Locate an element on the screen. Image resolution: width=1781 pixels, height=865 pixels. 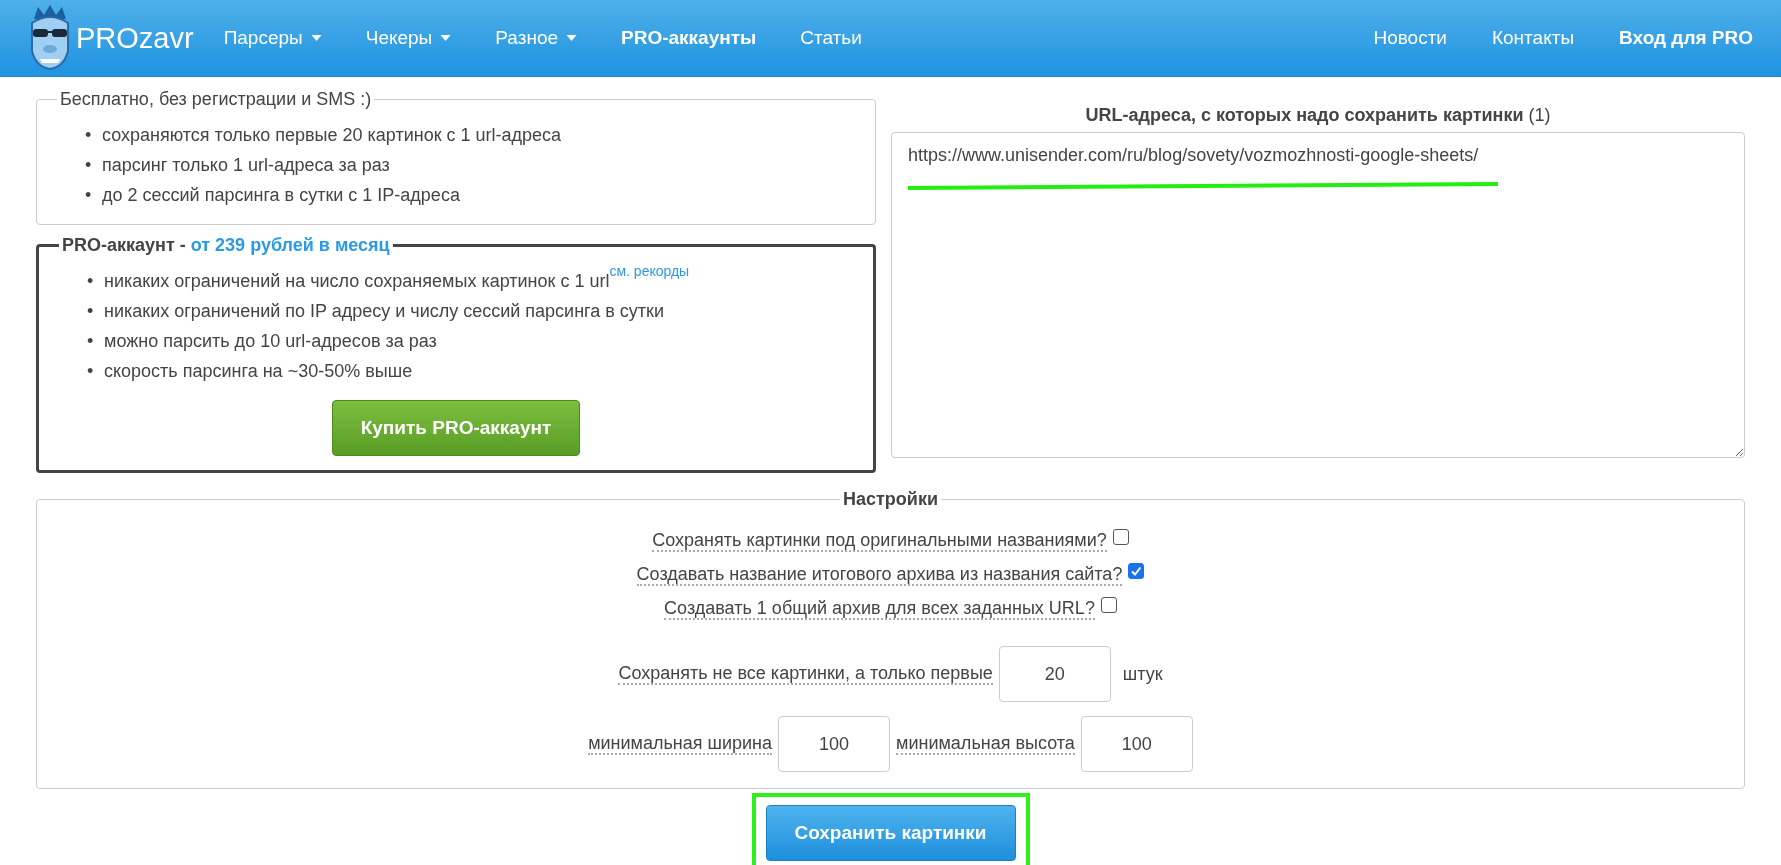
nav-link: Вход для PRO is located at coordinates (1686, 38).